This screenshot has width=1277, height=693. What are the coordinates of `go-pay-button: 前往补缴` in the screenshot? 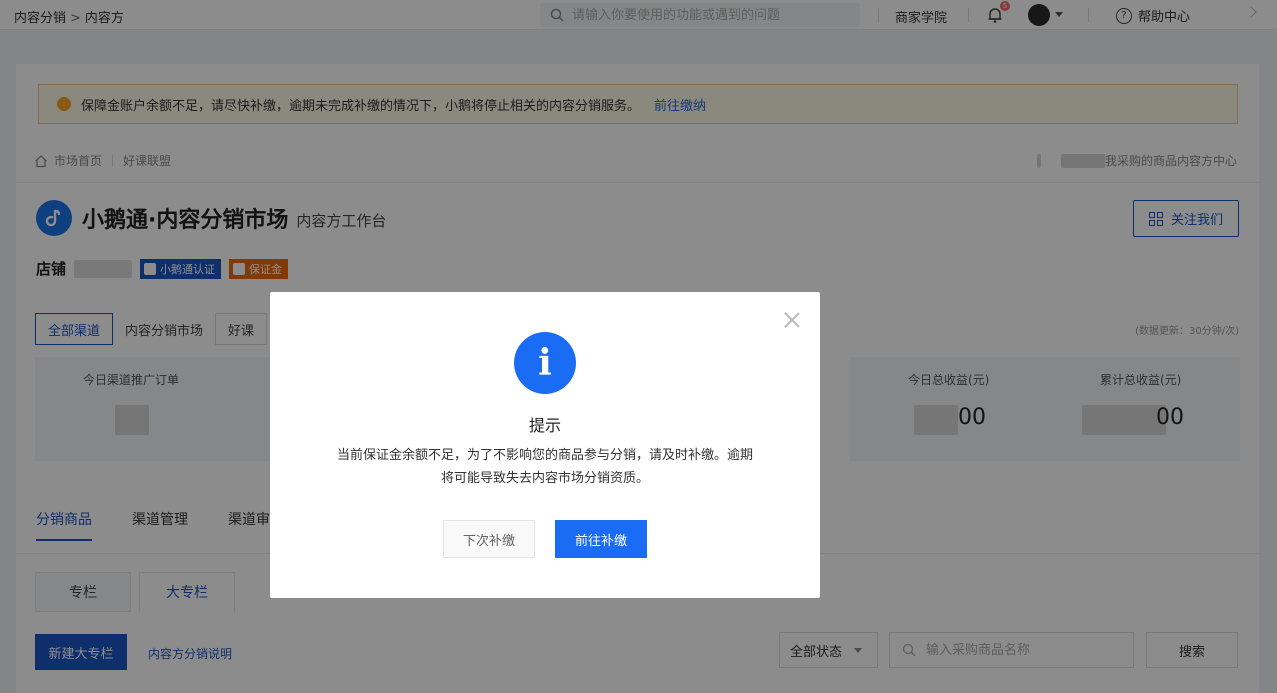 It's located at (601, 539).